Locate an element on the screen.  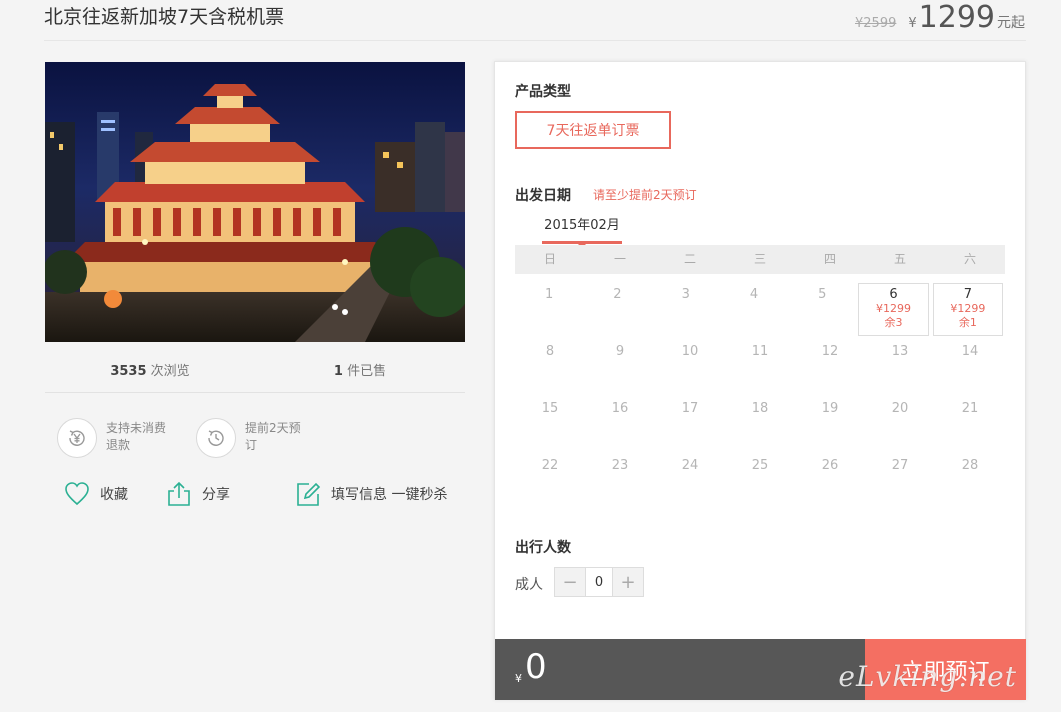
calendar-day-22: 22 is located at coordinates (550, 482).